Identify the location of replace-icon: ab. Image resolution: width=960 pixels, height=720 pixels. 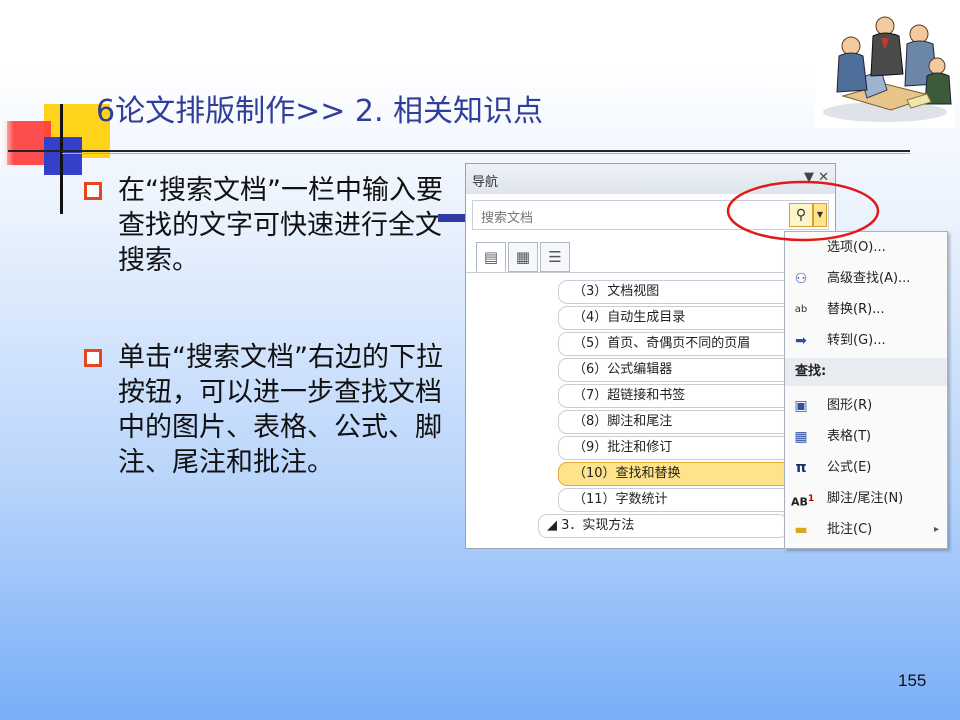
(801, 309).